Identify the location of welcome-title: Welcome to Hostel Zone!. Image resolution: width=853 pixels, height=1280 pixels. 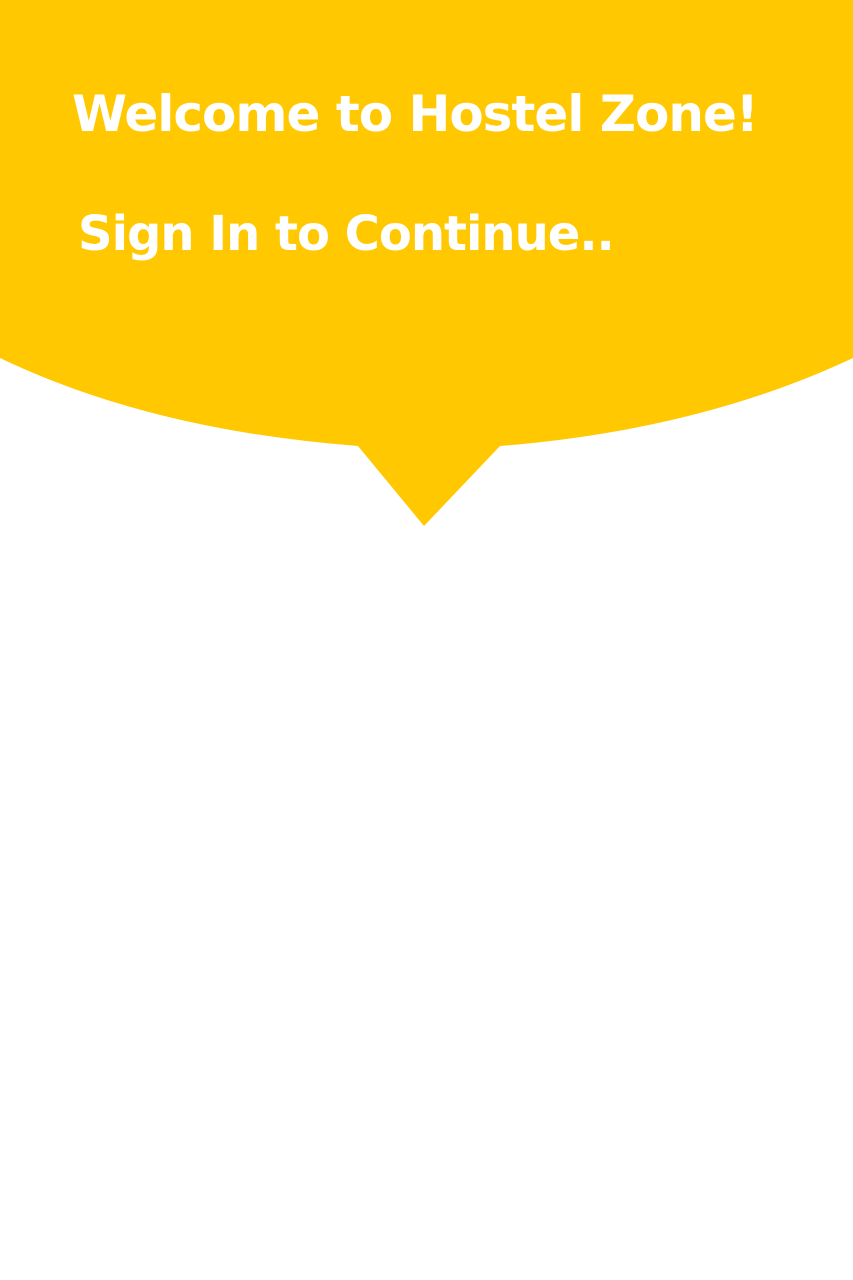
(415, 114).